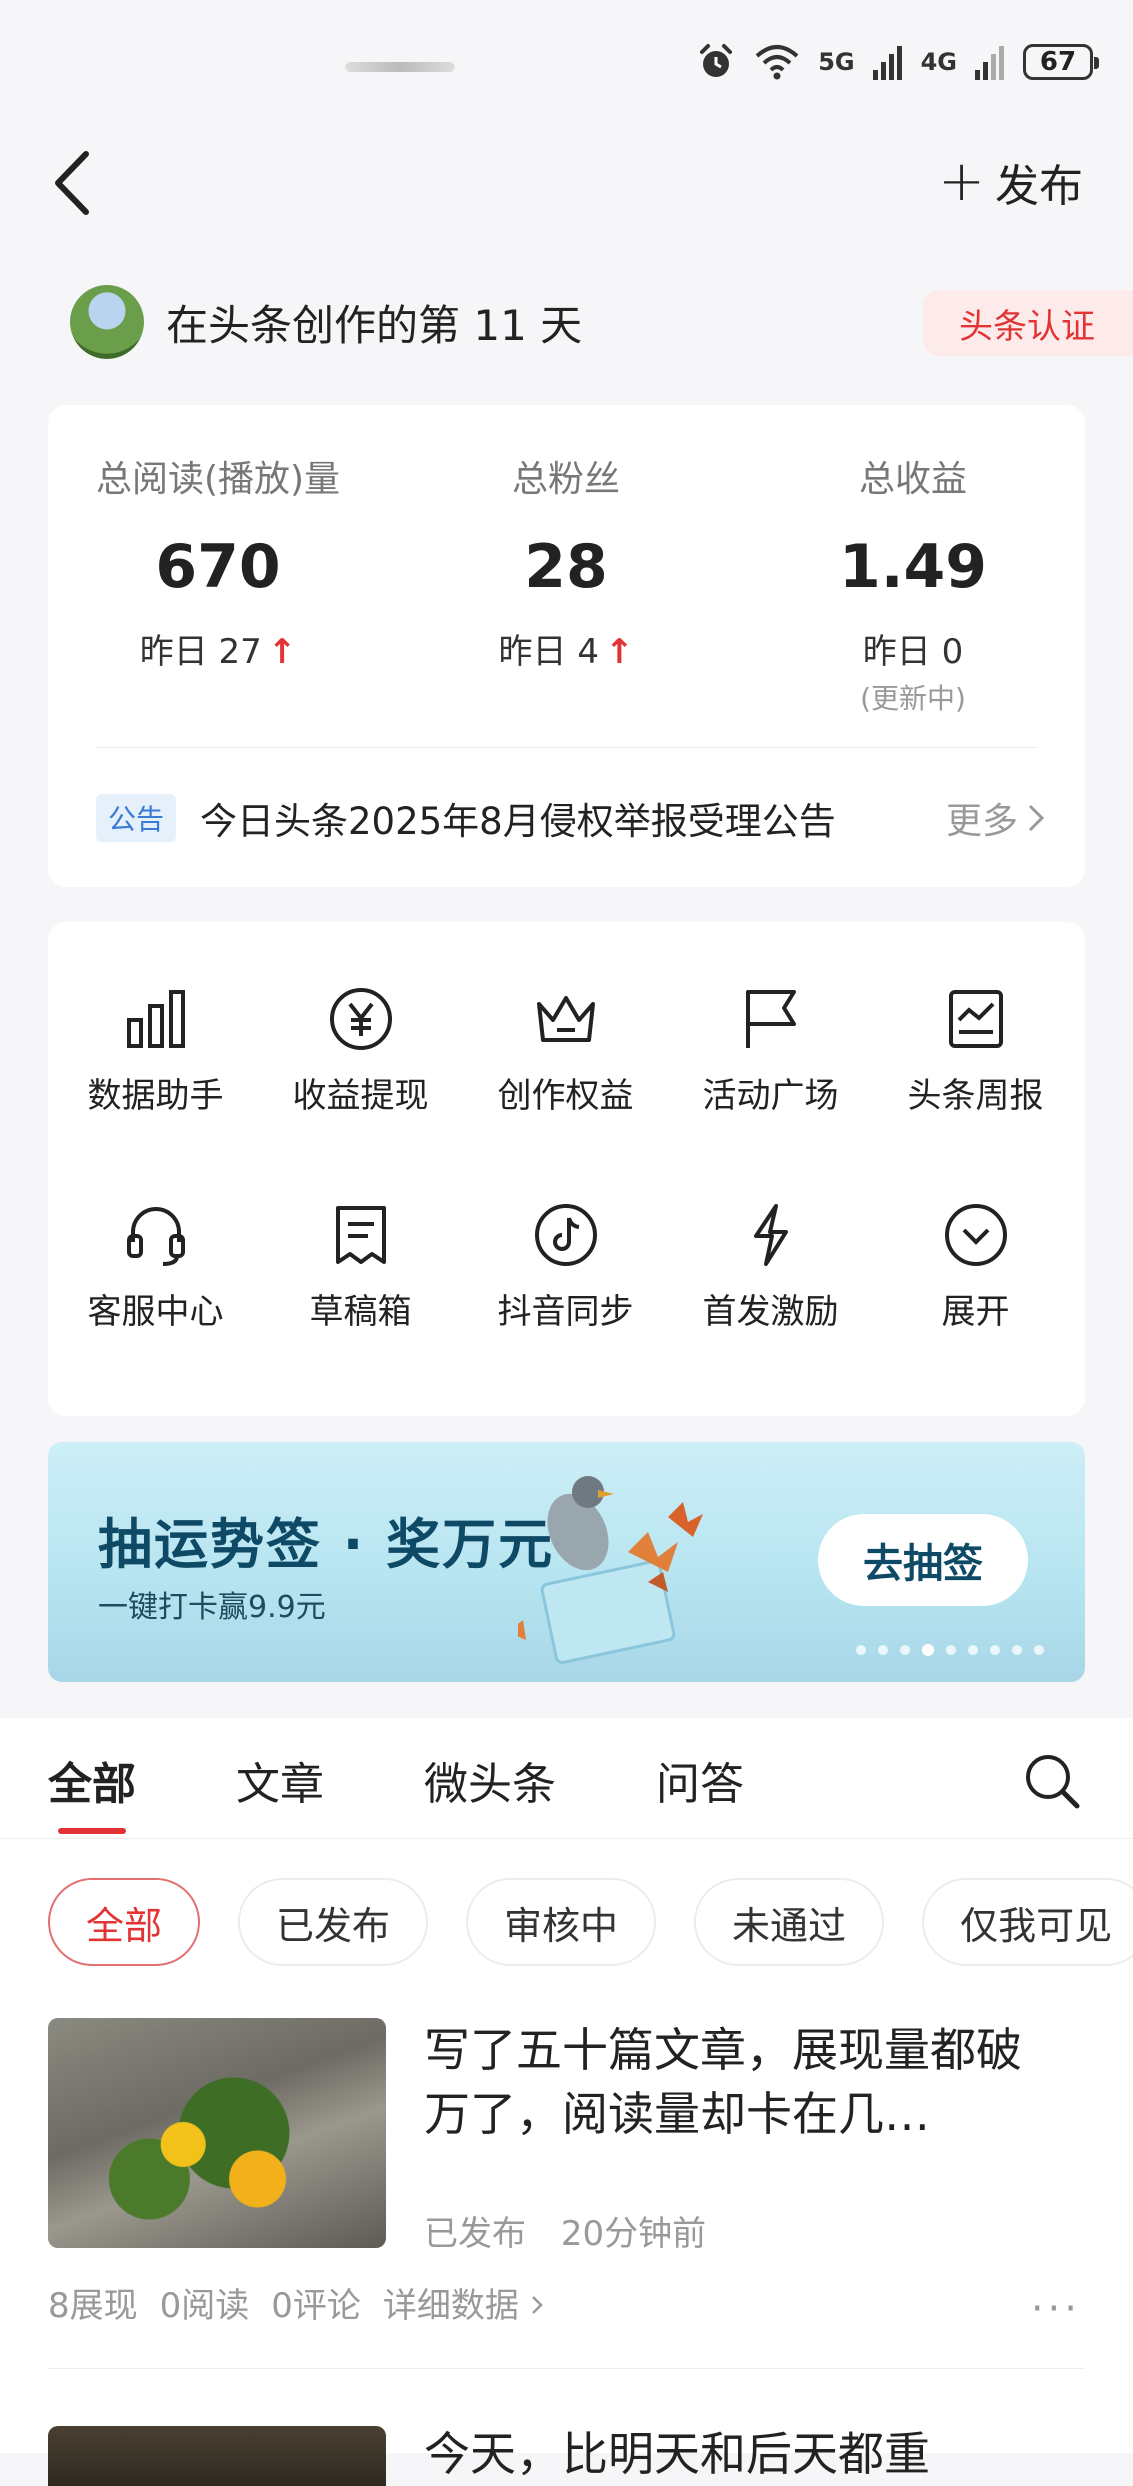 The width and height of the screenshot is (1133, 2486). What do you see at coordinates (610, 1570) in the screenshot?
I see `bird-illustration-icon` at bounding box center [610, 1570].